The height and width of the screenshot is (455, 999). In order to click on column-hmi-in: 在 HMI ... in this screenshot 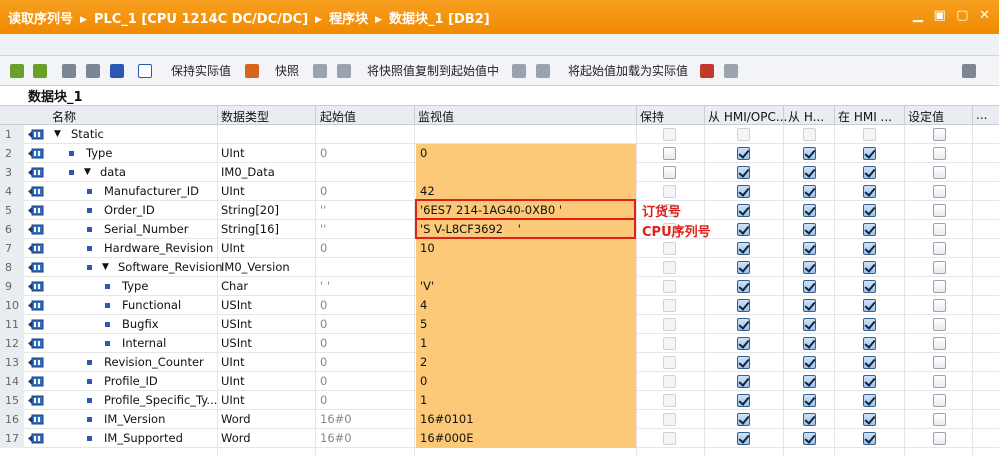, I will do `click(865, 116)`.